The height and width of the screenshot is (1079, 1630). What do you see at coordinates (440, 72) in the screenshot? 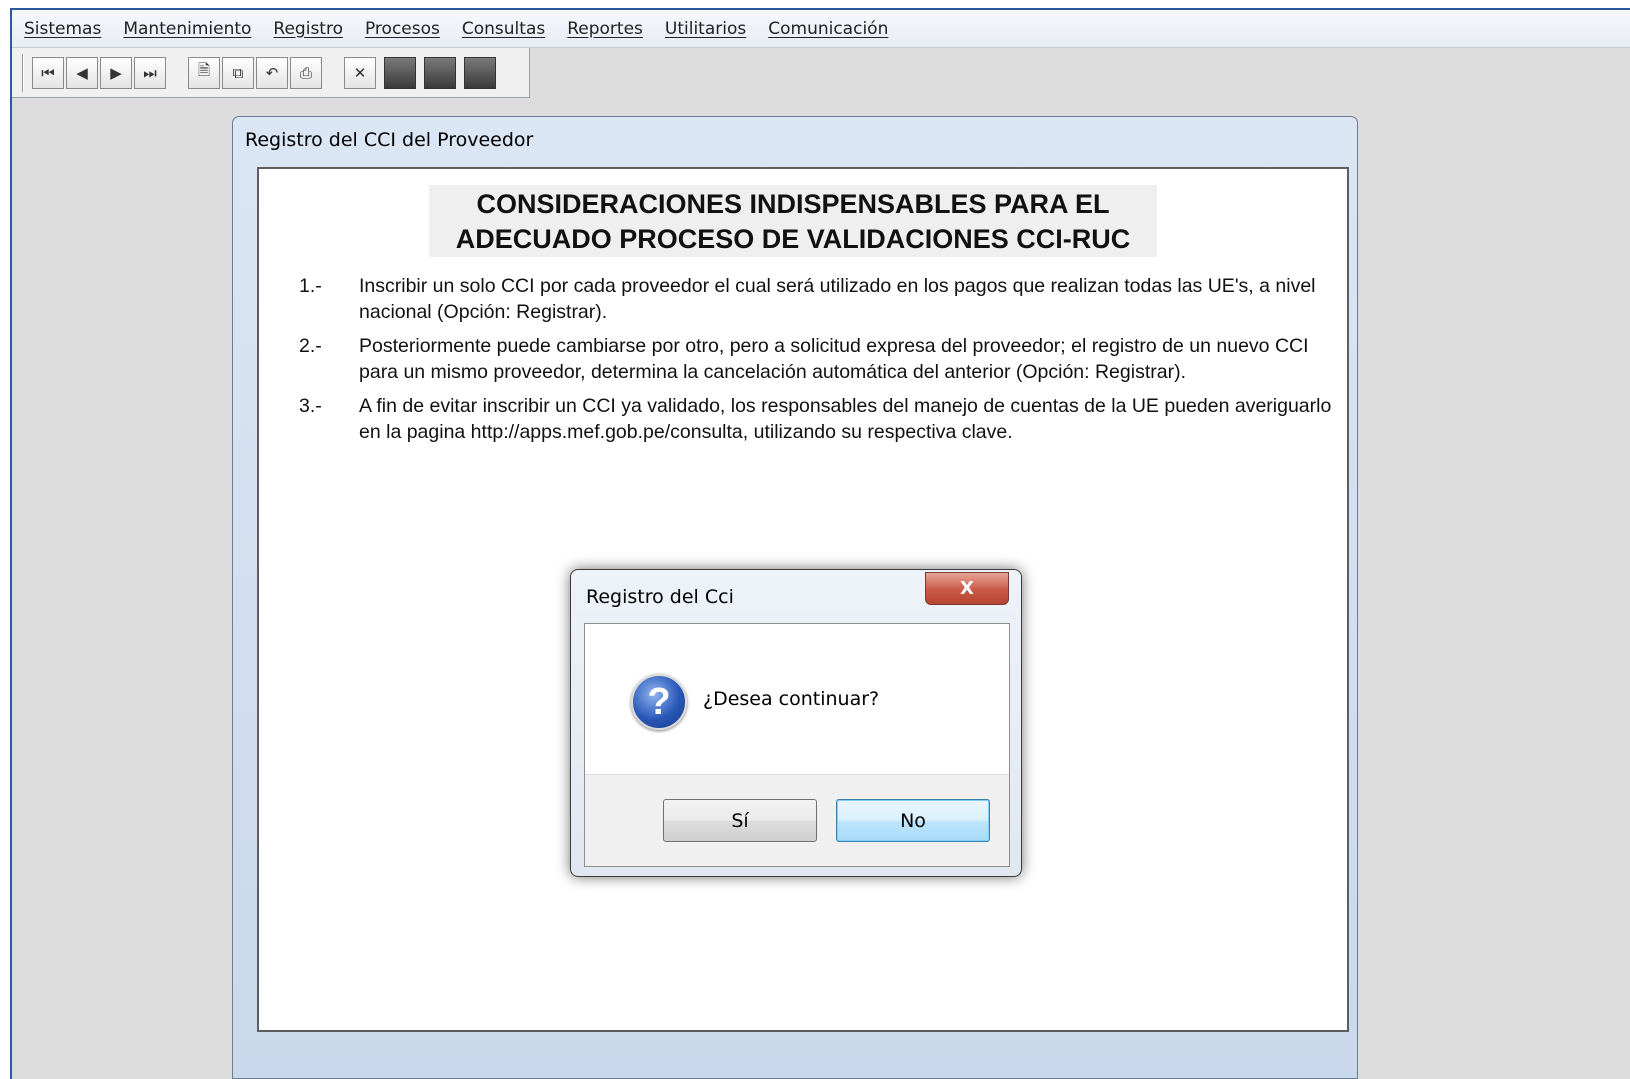
I see `stop-icon` at bounding box center [440, 72].